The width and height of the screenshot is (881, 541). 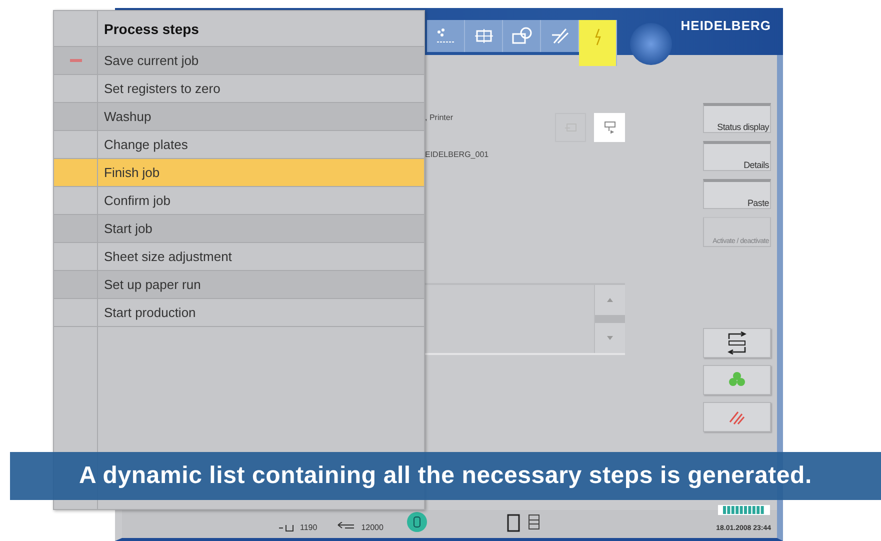 What do you see at coordinates (610, 300) in the screenshot?
I see `up-arrow-icon` at bounding box center [610, 300].